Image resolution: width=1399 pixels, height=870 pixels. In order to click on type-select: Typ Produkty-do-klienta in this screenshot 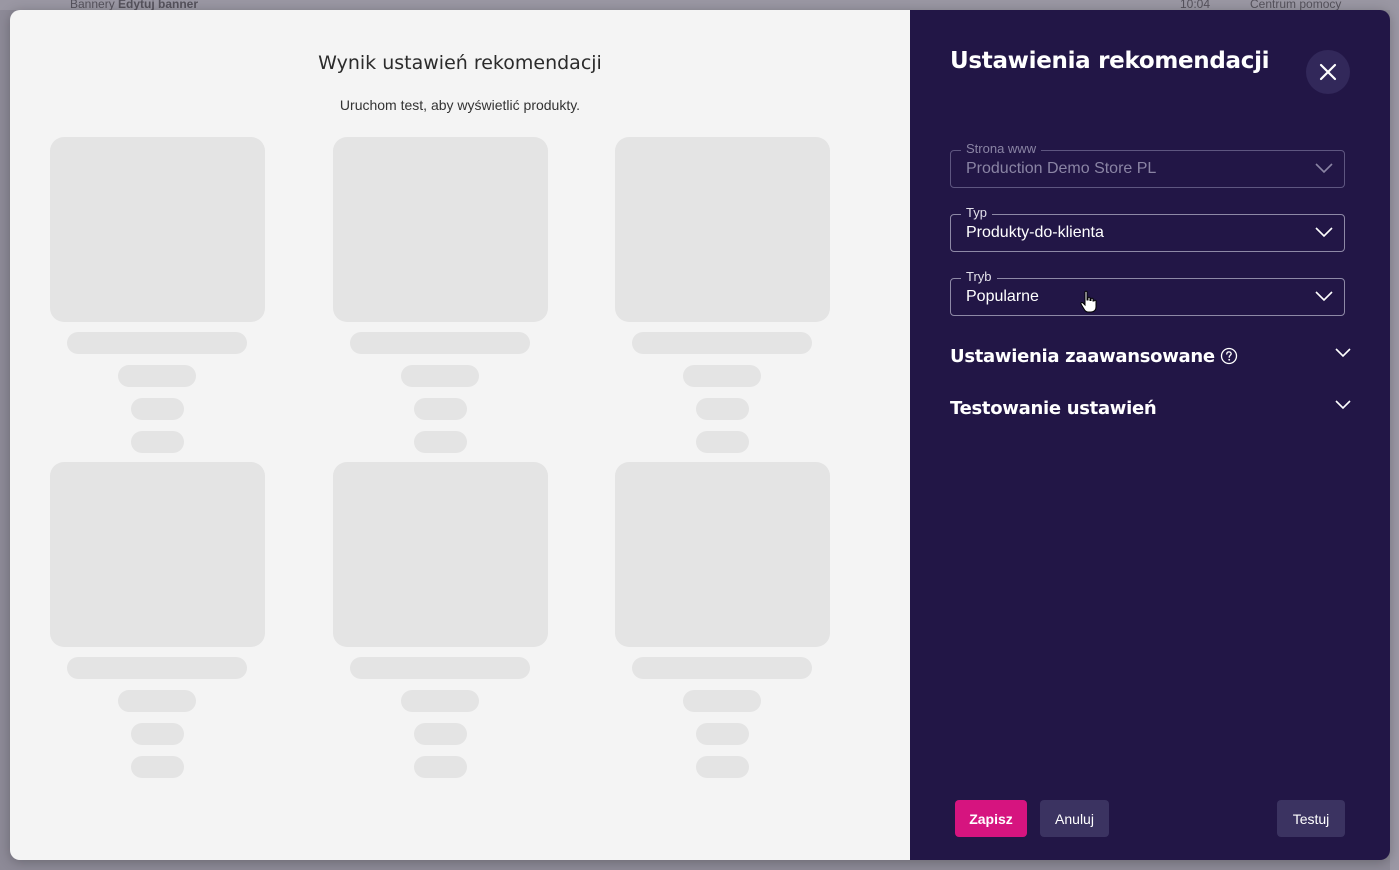, I will do `click(1147, 229)`.